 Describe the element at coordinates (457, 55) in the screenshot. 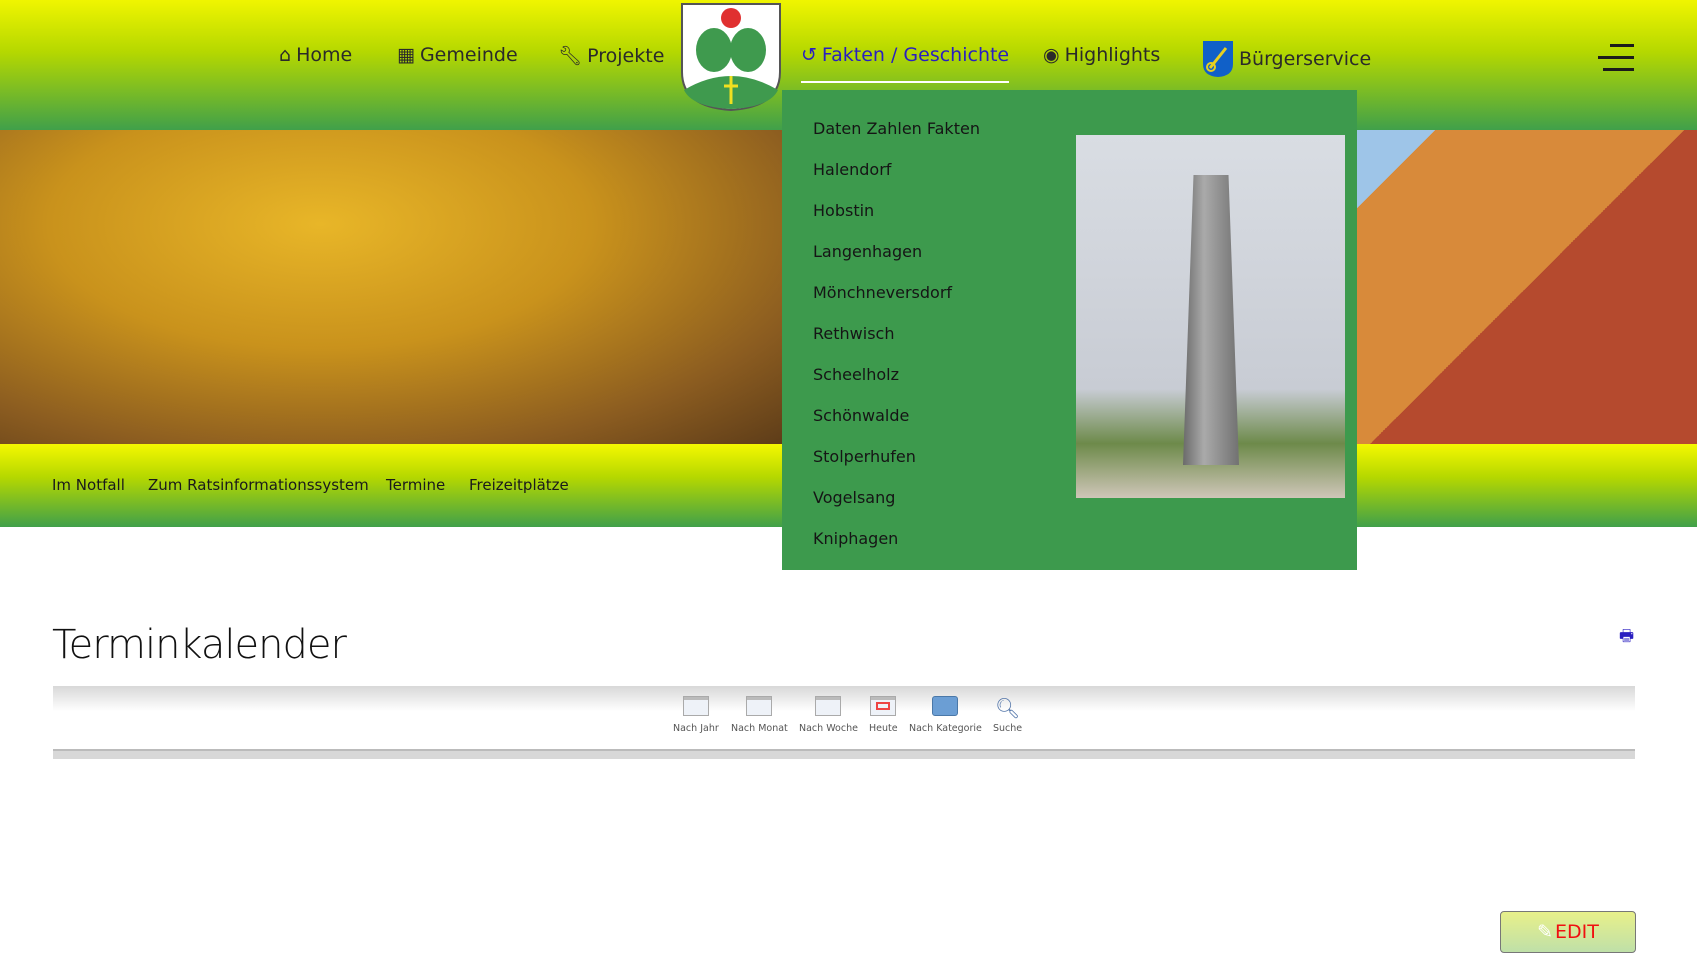

I see `nav-gemeinde: ▦ Gemeinde` at that location.